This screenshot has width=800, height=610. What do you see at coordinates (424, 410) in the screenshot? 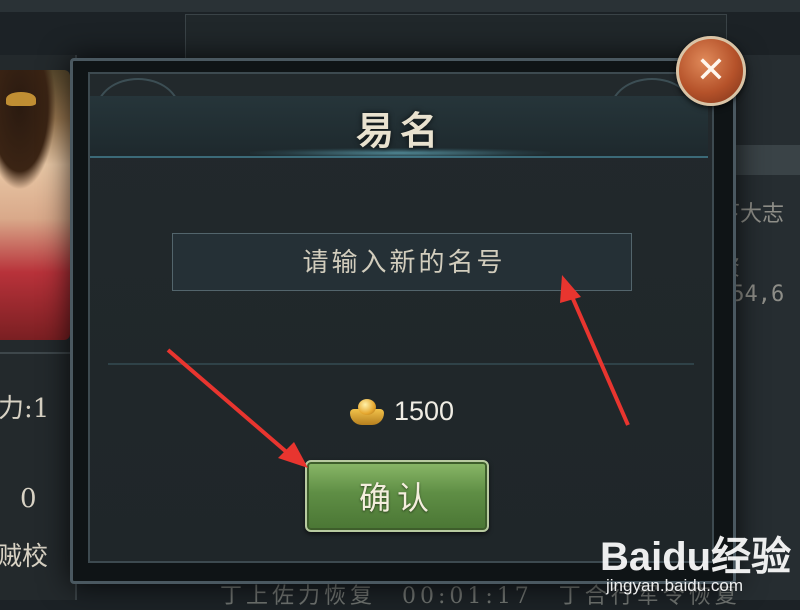
I see `cost-value: 1500` at bounding box center [424, 410].